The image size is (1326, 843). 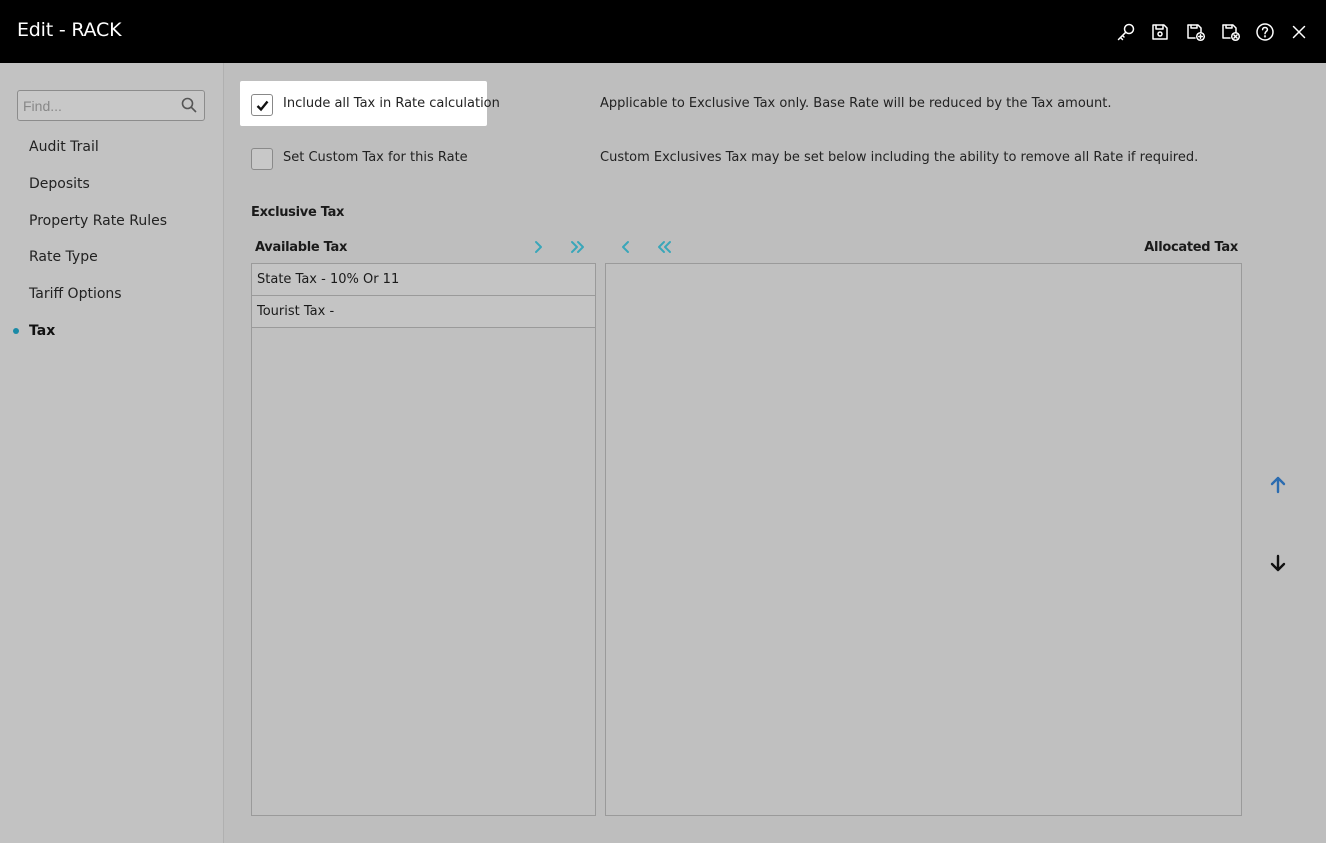 I want to click on move-left-button, so click(x=626, y=247).